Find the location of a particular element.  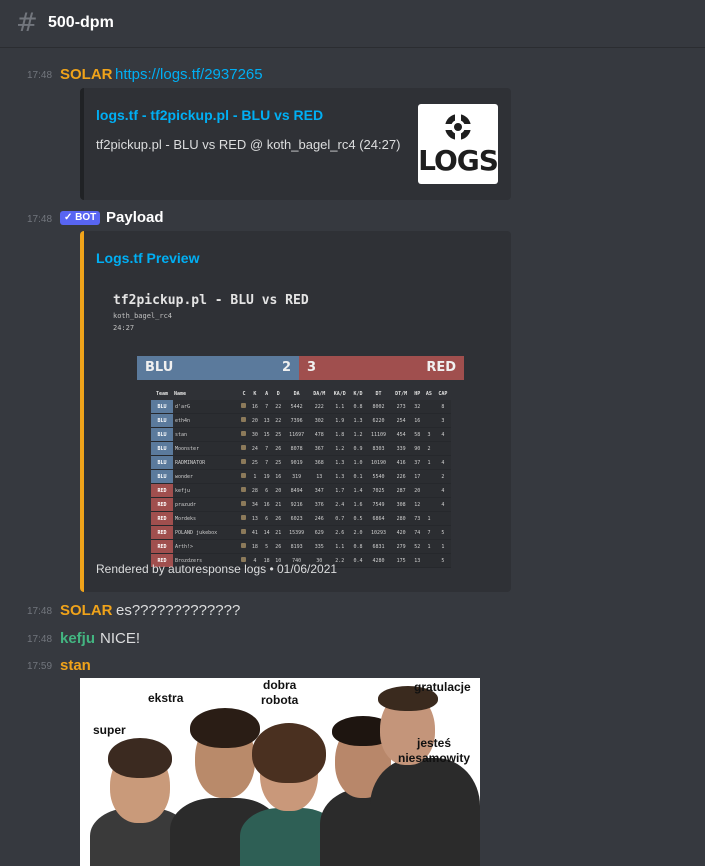

stats-row: RED kefju 28 6 20 8494 347 1.7 1.4 7025 287 20 4 is located at coordinates (301, 490).